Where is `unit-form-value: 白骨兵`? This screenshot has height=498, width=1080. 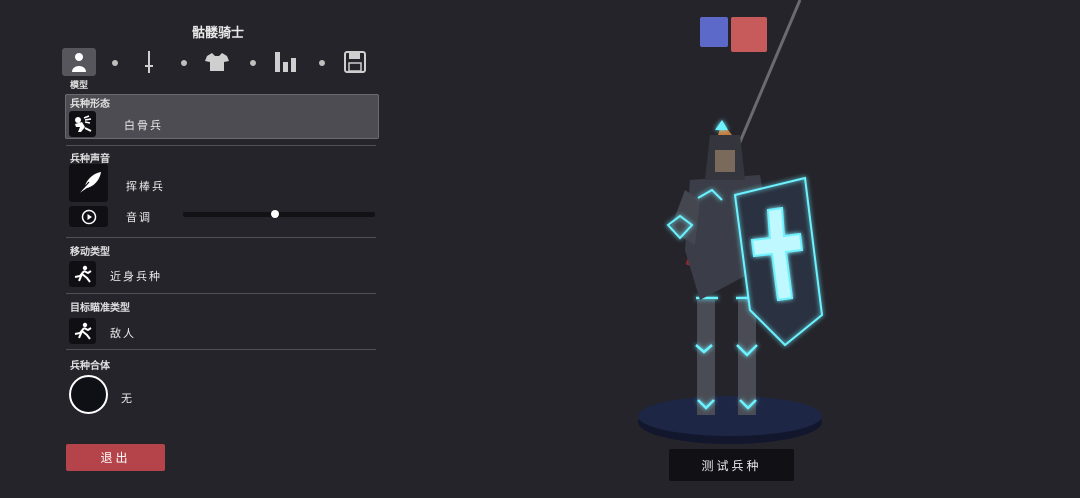 unit-form-value: 白骨兵 is located at coordinates (143, 125).